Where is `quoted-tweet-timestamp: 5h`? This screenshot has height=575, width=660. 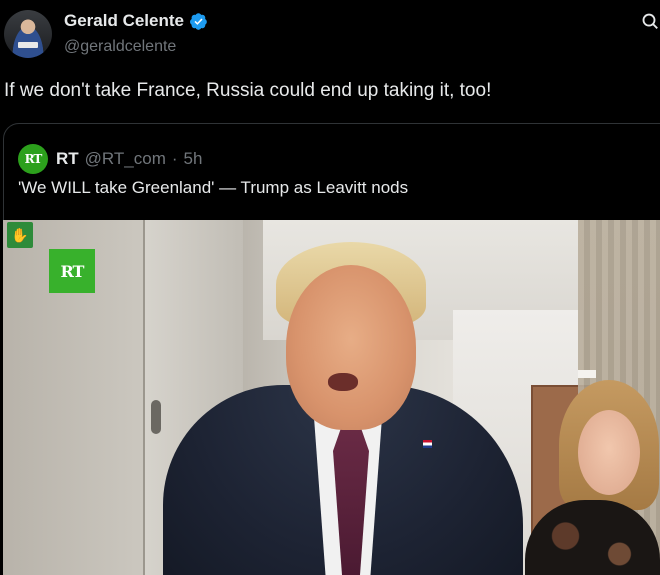
quoted-tweet-timestamp: 5h is located at coordinates (193, 159).